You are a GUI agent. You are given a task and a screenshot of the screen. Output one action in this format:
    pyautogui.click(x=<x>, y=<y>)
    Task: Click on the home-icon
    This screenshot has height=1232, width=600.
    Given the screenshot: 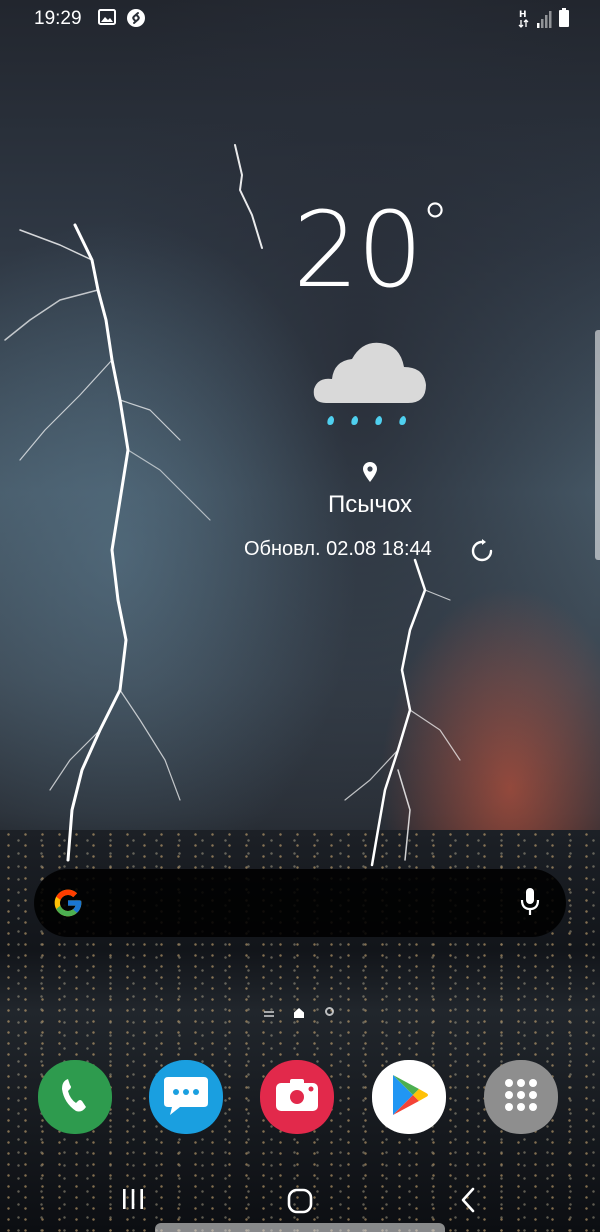 What is the action you would take?
    pyautogui.click(x=300, y=1203)
    